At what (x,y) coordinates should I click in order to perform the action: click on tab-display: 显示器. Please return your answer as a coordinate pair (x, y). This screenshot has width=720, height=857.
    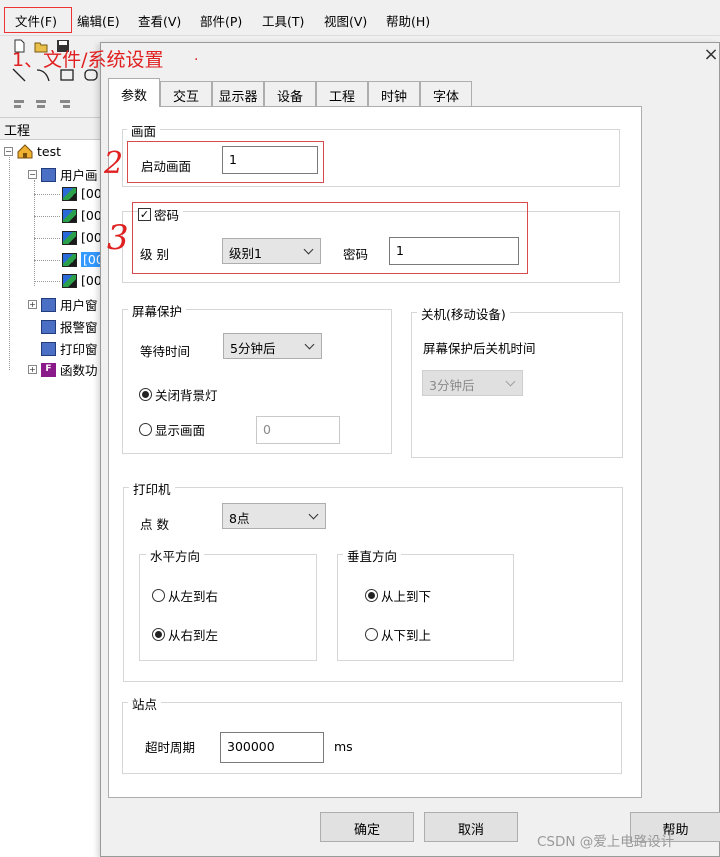
    Looking at the image, I should click on (238, 94).